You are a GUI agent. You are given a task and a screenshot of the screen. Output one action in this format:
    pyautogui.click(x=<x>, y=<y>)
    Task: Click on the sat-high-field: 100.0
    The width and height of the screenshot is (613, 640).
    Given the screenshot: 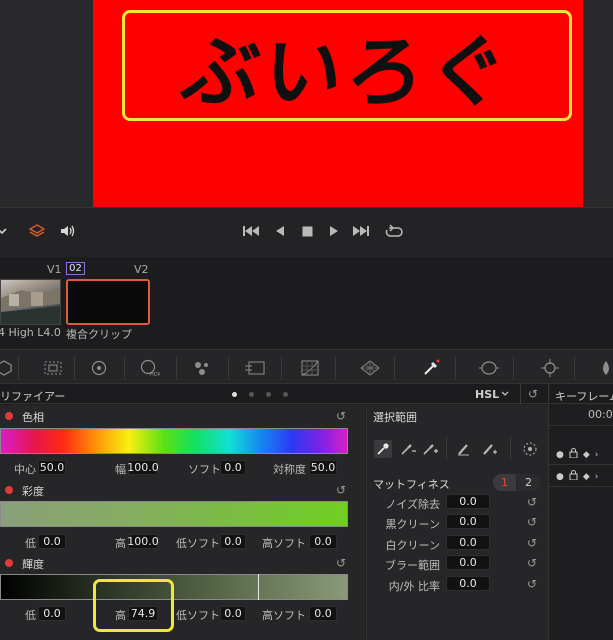 What is the action you would take?
    pyautogui.click(x=143, y=541)
    